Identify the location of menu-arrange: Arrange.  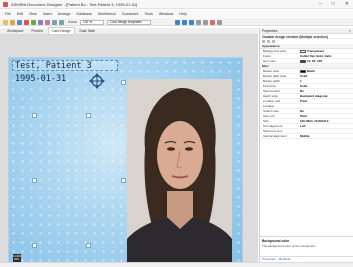
(64, 14).